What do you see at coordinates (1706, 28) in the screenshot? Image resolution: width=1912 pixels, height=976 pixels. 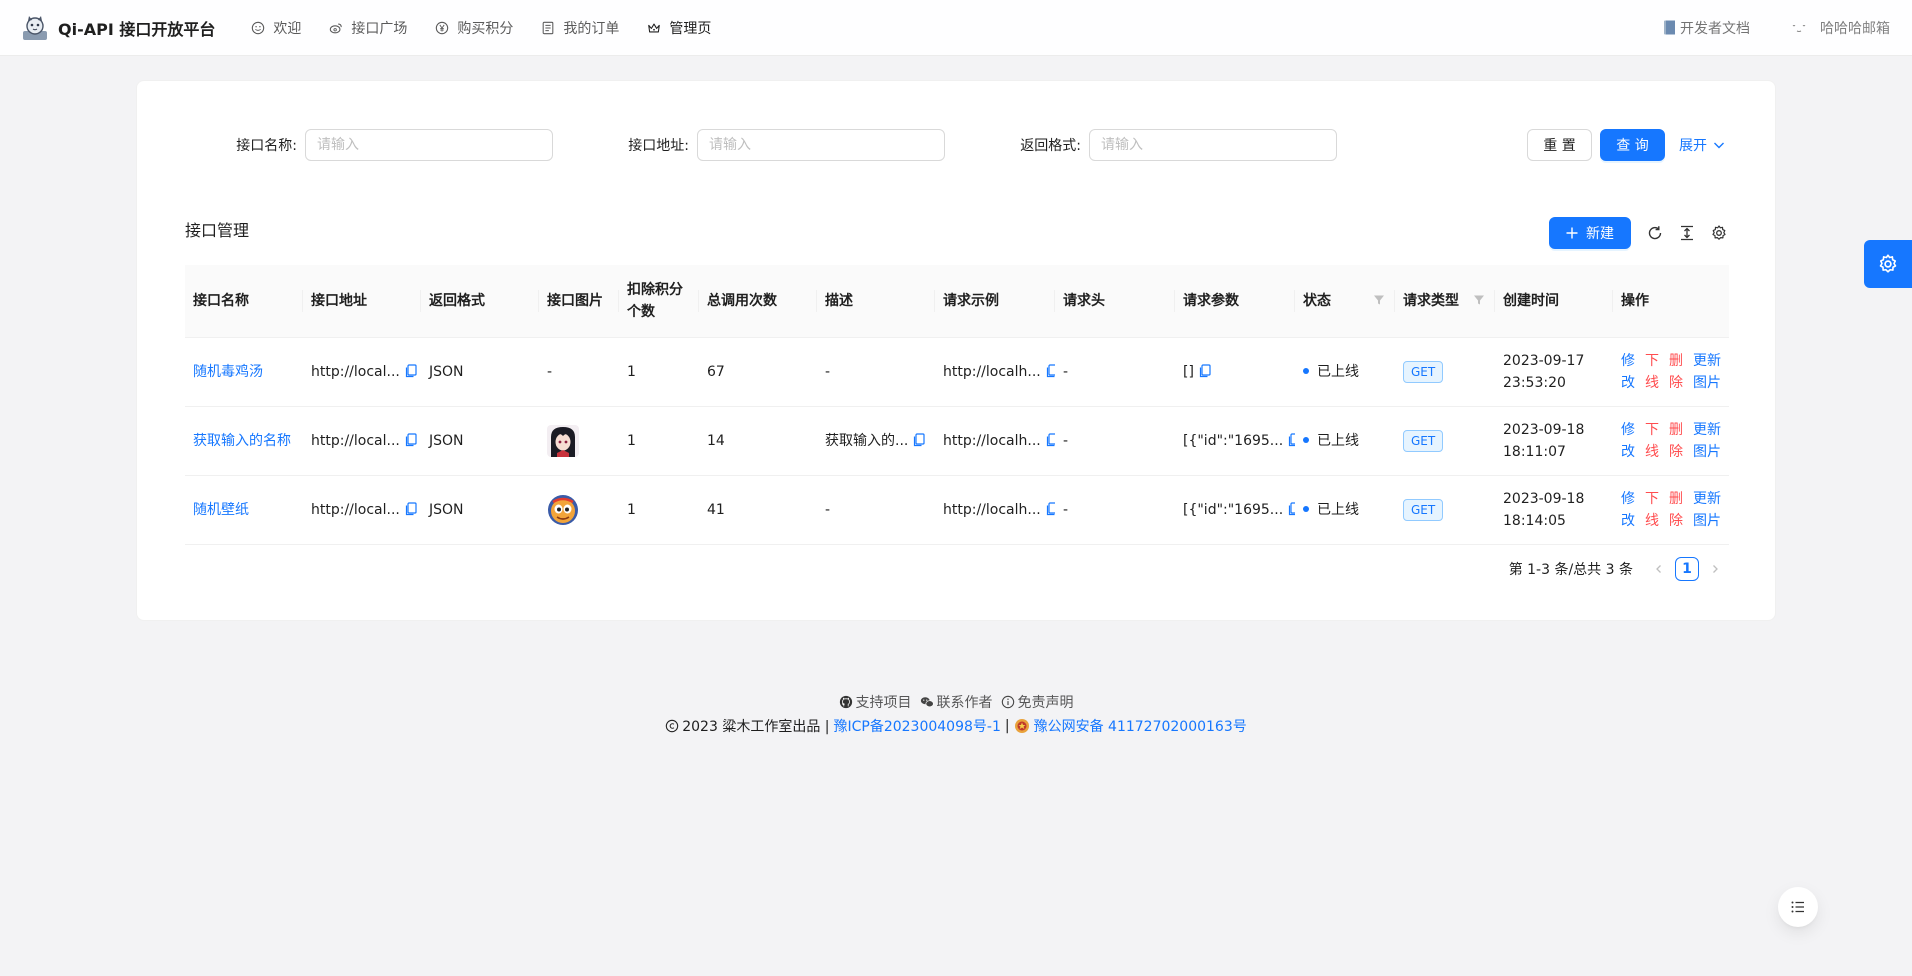 I see `developer-docs-link: 开发者文档` at bounding box center [1706, 28].